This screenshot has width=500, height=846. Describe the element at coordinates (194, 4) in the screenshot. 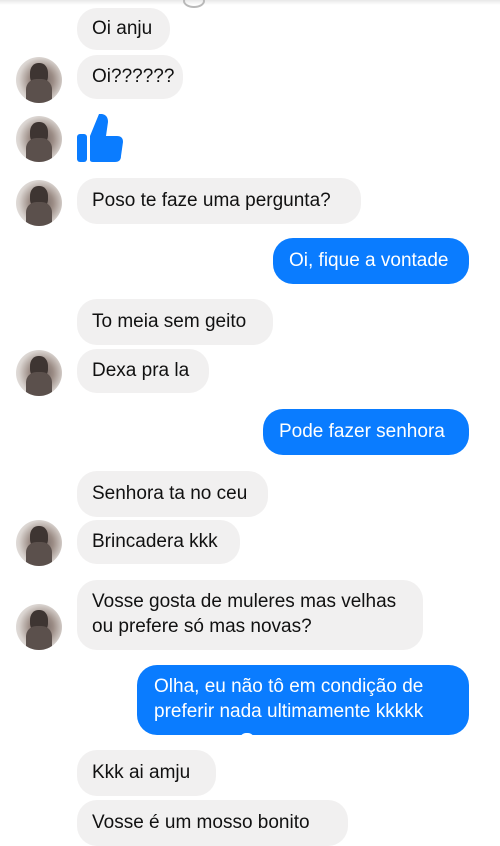

I see `partial-icon` at that location.